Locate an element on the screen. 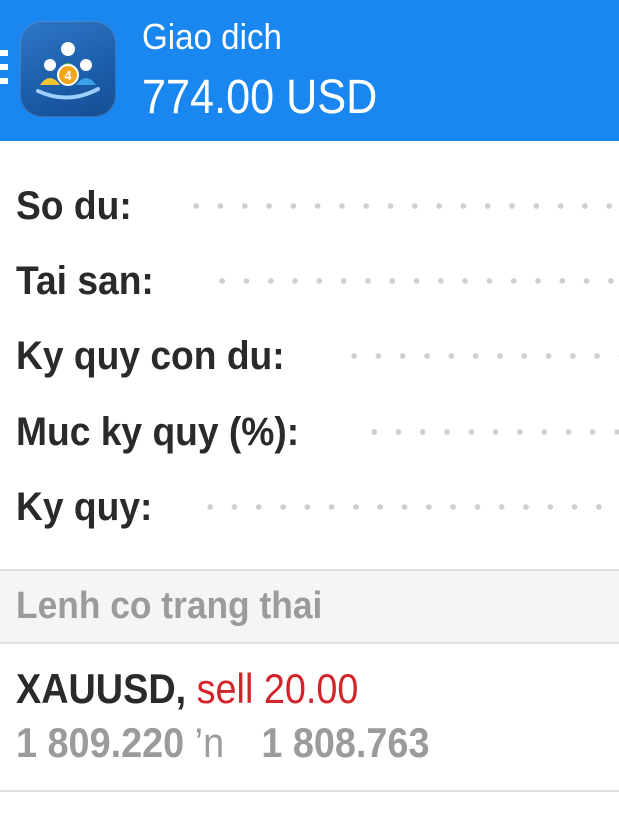  open-price: 1 809.220 is located at coordinates (100, 742).